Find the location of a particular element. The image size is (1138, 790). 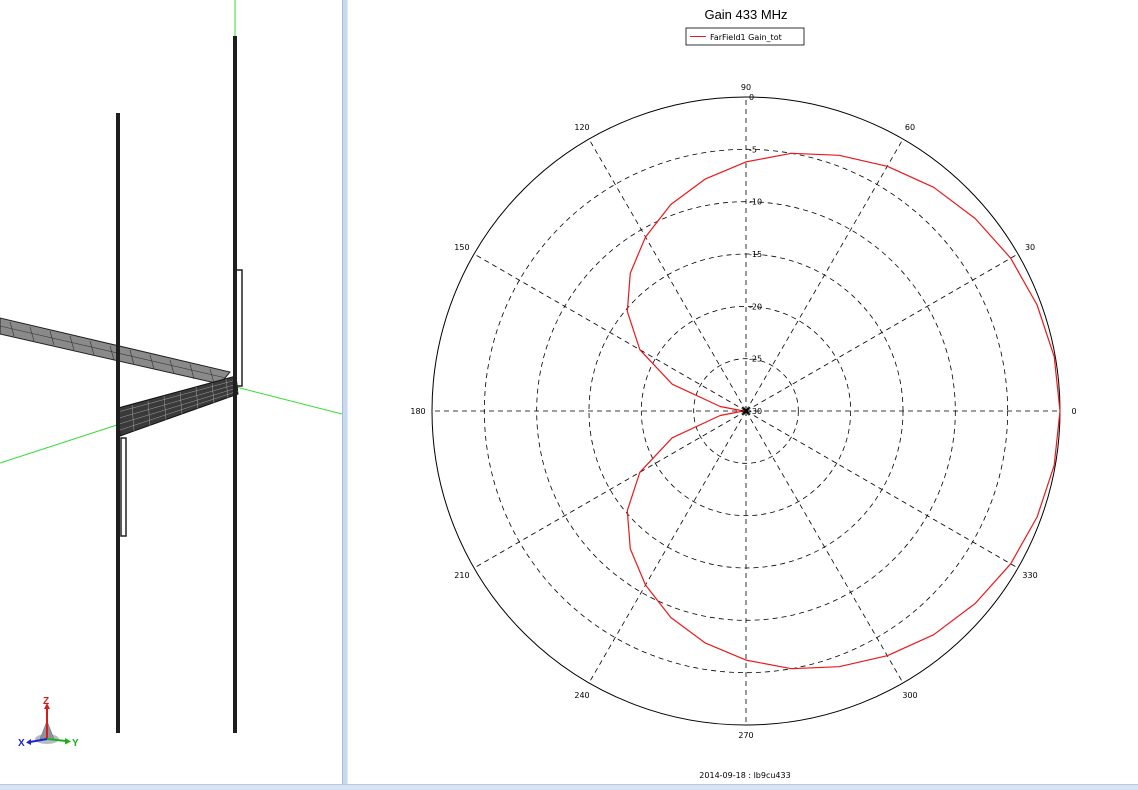

boom-far is located at coordinates (115, 351).